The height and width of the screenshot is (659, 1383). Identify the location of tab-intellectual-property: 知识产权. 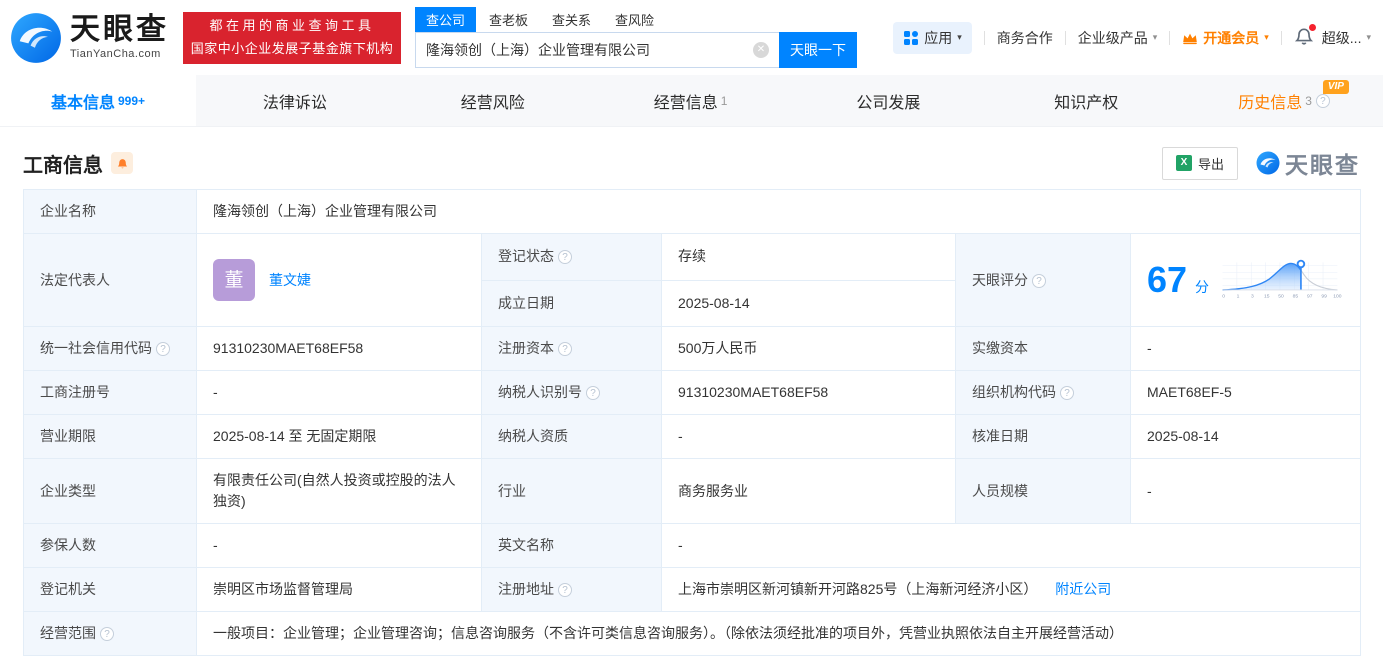
(1086, 100).